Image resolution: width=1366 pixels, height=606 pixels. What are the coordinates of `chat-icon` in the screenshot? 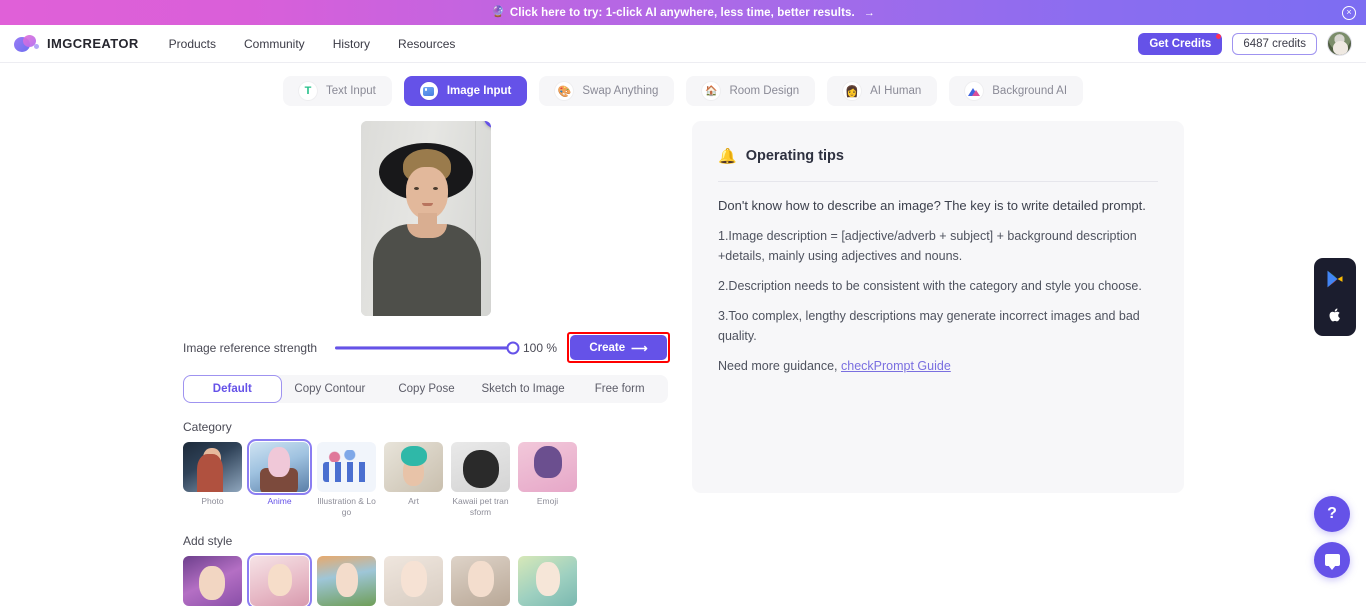 It's located at (1332, 562).